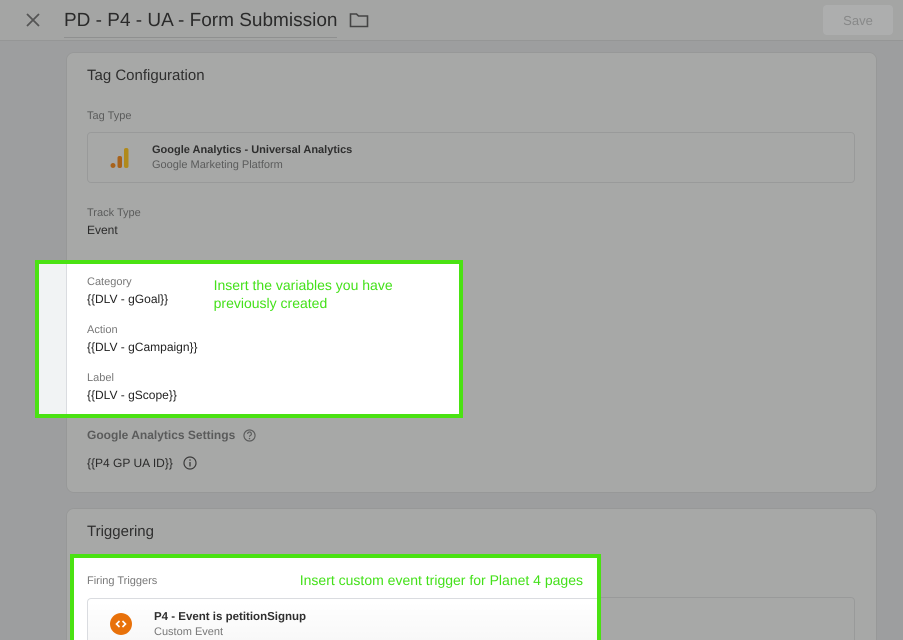  I want to click on annotation-note: Insert custom event trigger for Planet 4 pages, so click(441, 580).